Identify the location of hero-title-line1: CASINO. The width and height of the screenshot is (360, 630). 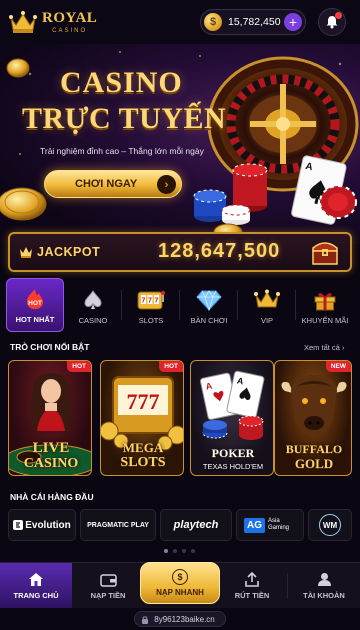
(121, 82).